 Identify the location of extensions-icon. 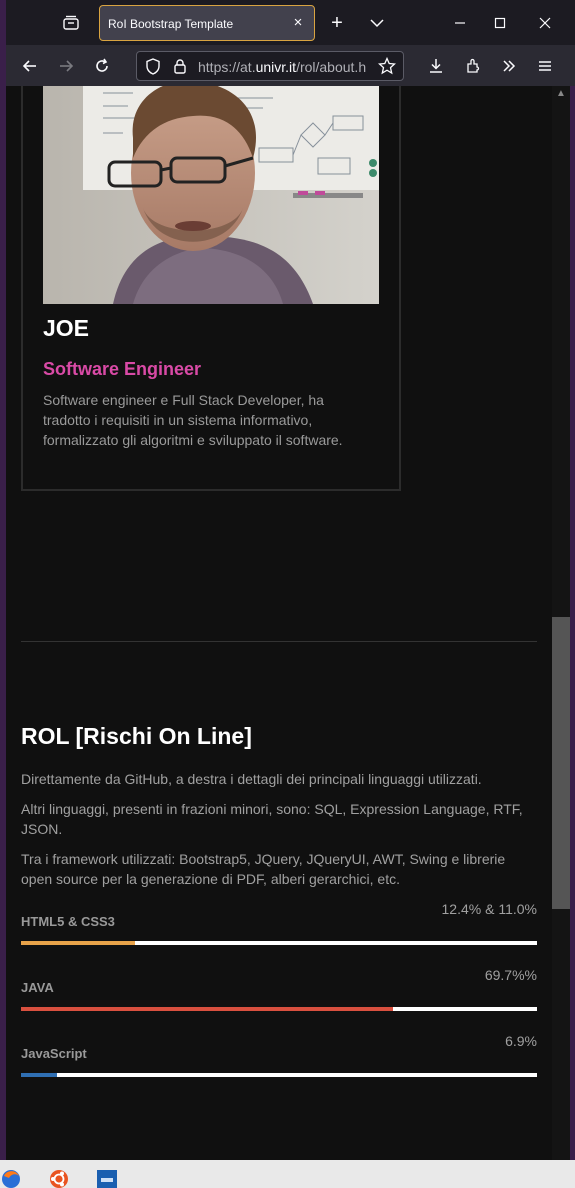
(473, 66).